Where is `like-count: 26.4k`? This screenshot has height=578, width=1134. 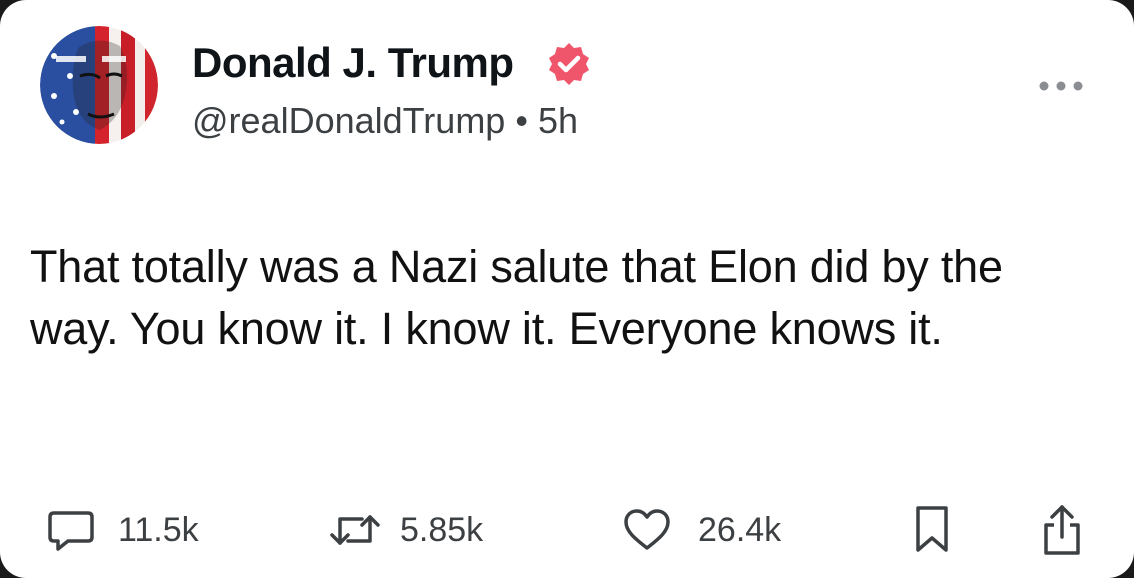
like-count: 26.4k is located at coordinates (740, 529).